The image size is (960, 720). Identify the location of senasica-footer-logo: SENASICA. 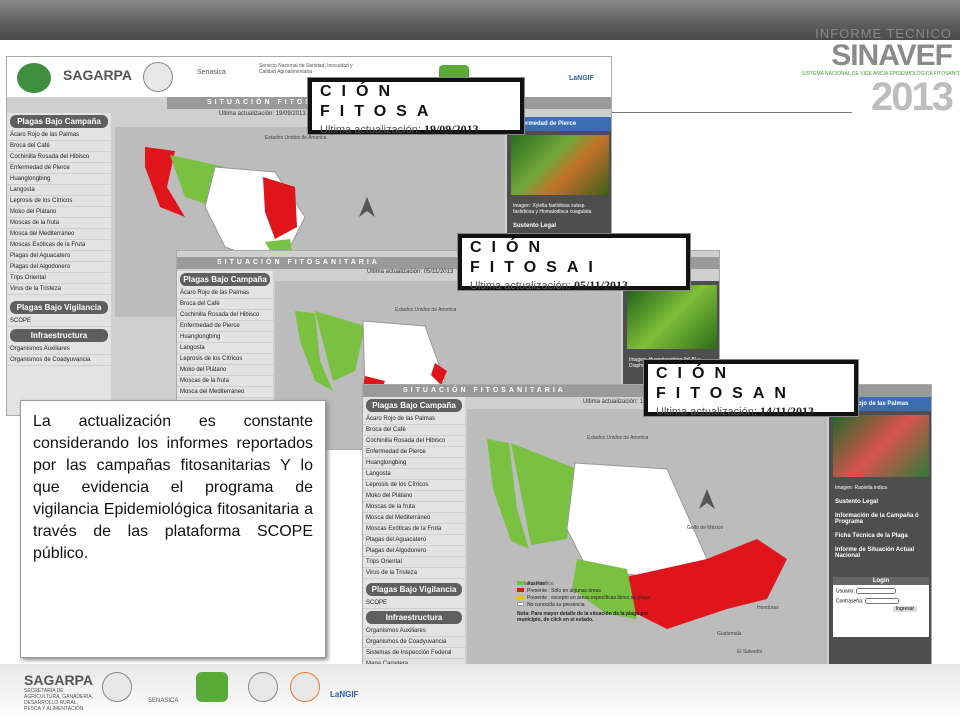
(163, 701).